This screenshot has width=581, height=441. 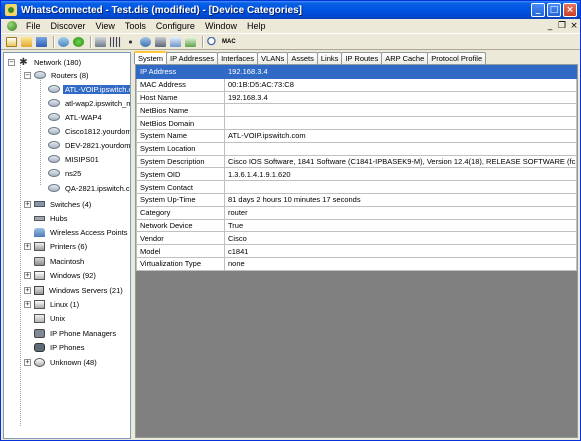 I want to click on tree-node-router-device: Cisco1812.yourdomain.com, so click(x=89, y=131).